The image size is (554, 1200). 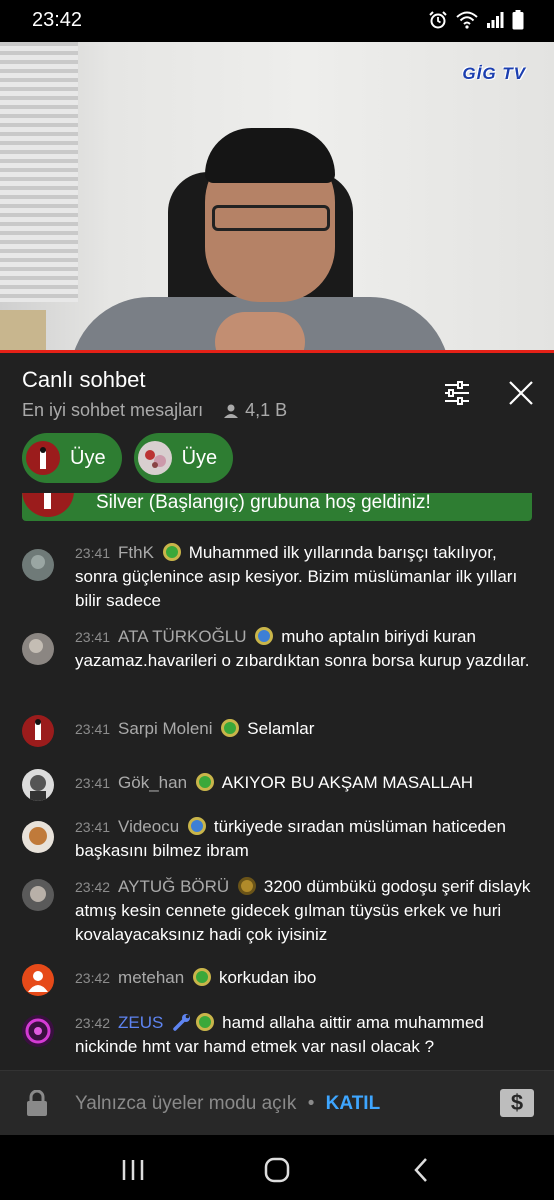 What do you see at coordinates (151, 977) in the screenshot?
I see `message-author: metehan` at bounding box center [151, 977].